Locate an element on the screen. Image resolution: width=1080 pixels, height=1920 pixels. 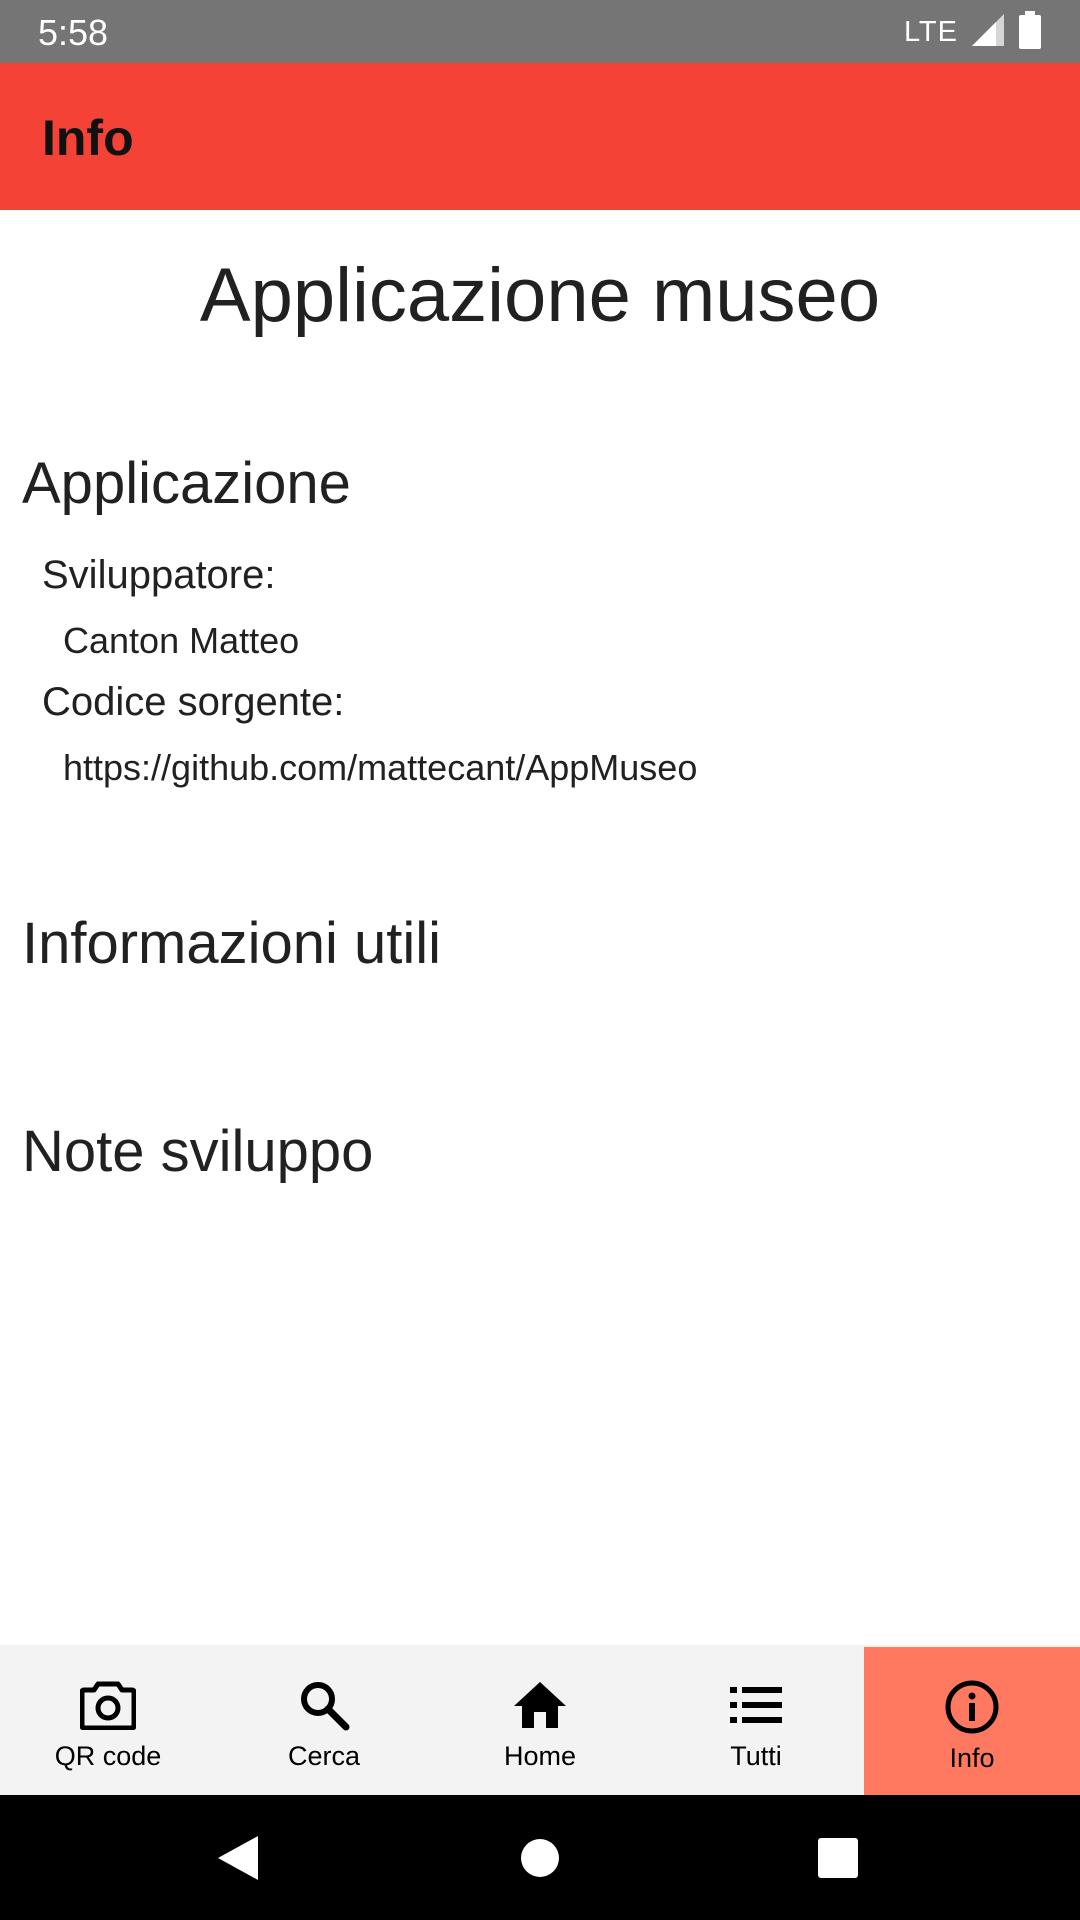
back-icon is located at coordinates (238, 1858).